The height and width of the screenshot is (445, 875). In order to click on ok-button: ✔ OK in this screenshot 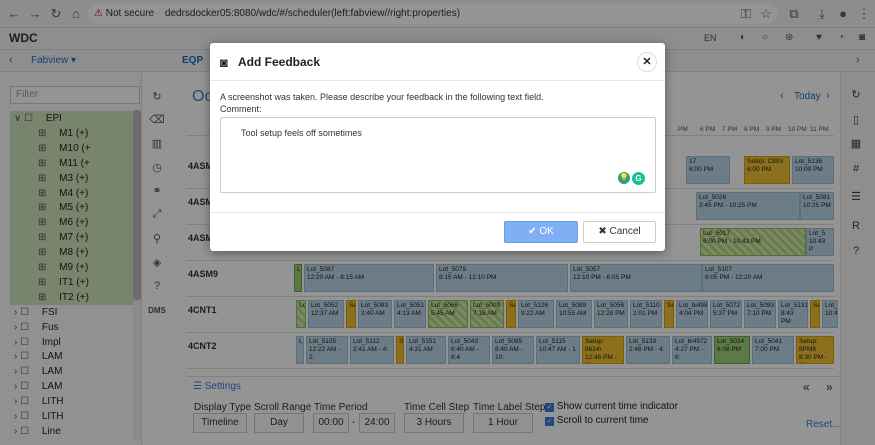, I will do `click(541, 232)`.